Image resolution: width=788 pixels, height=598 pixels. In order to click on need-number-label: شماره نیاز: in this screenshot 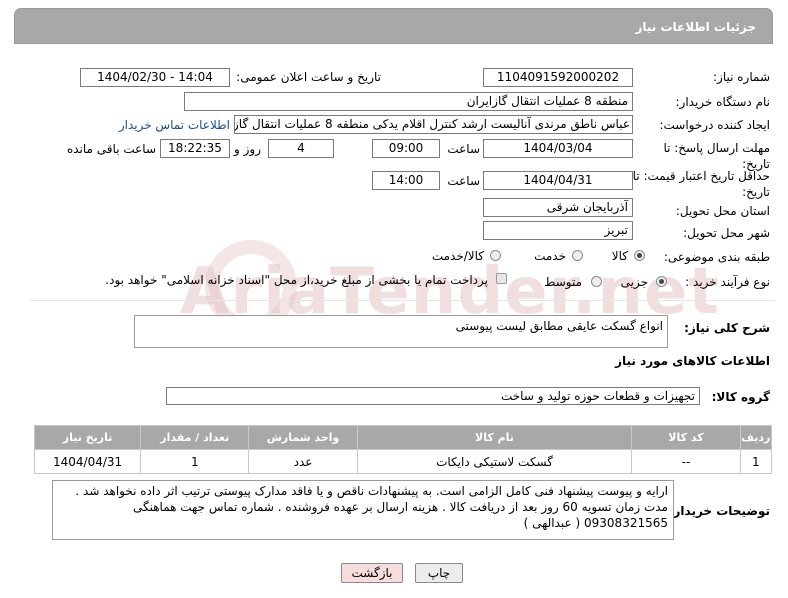, I will do `click(741, 77)`.